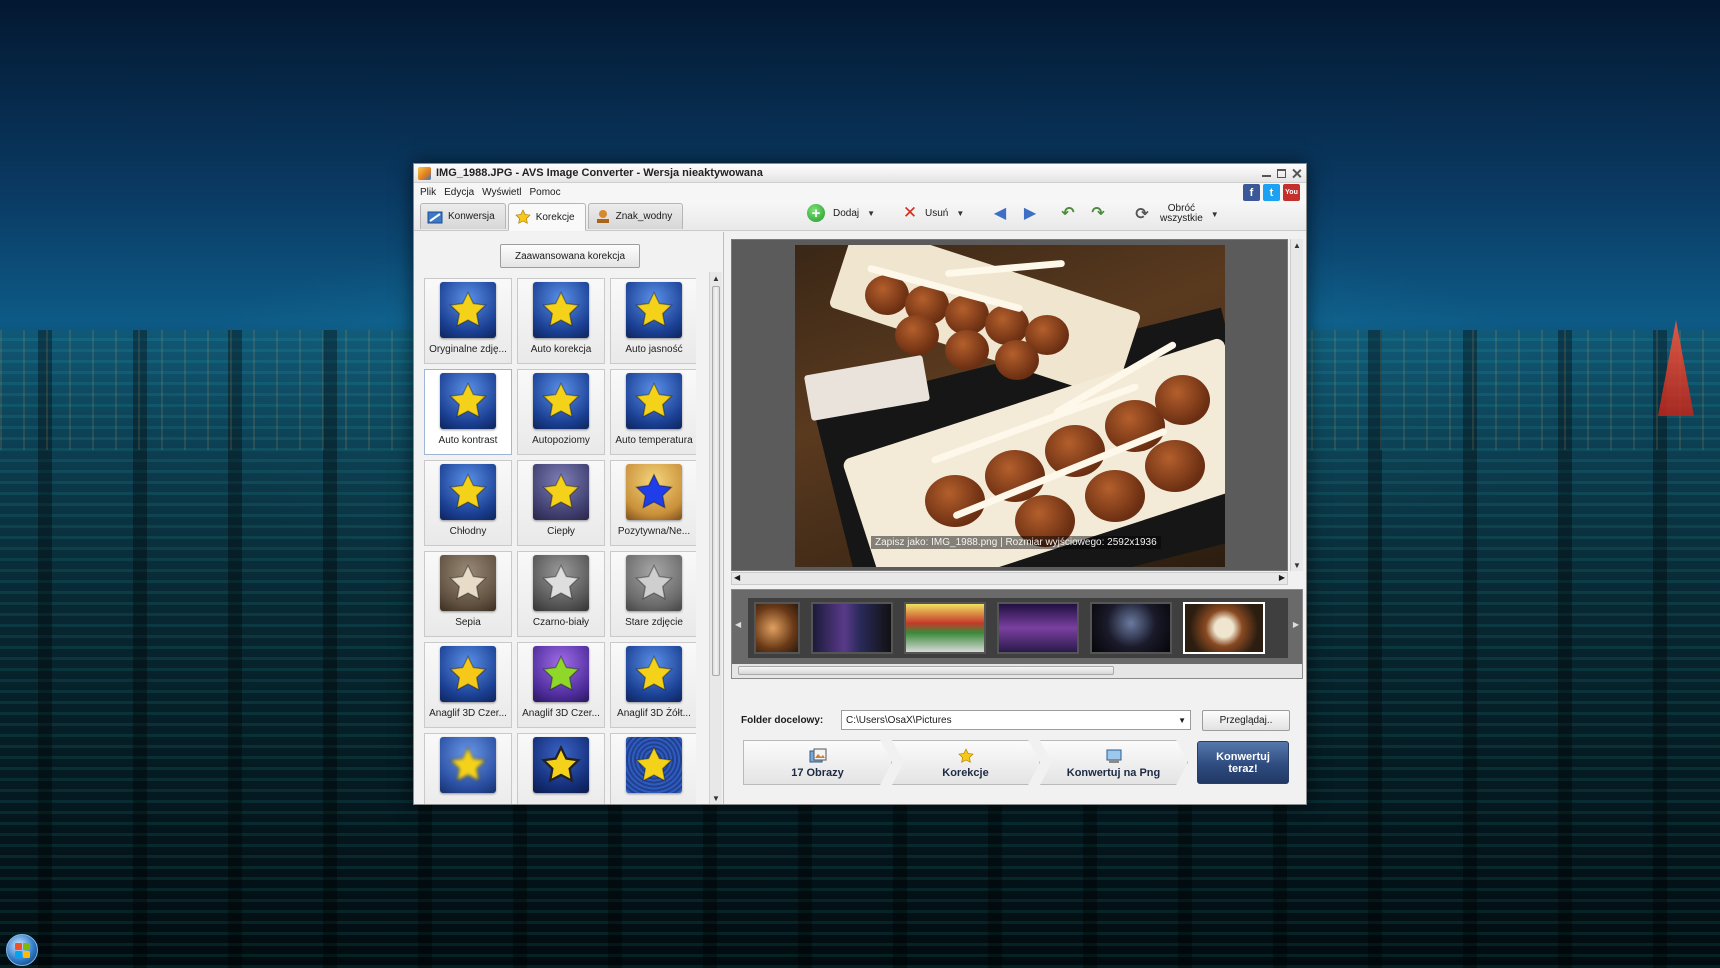 Image resolution: width=1720 pixels, height=968 pixels. I want to click on menu-item-view: Wyświetl, so click(501, 192).